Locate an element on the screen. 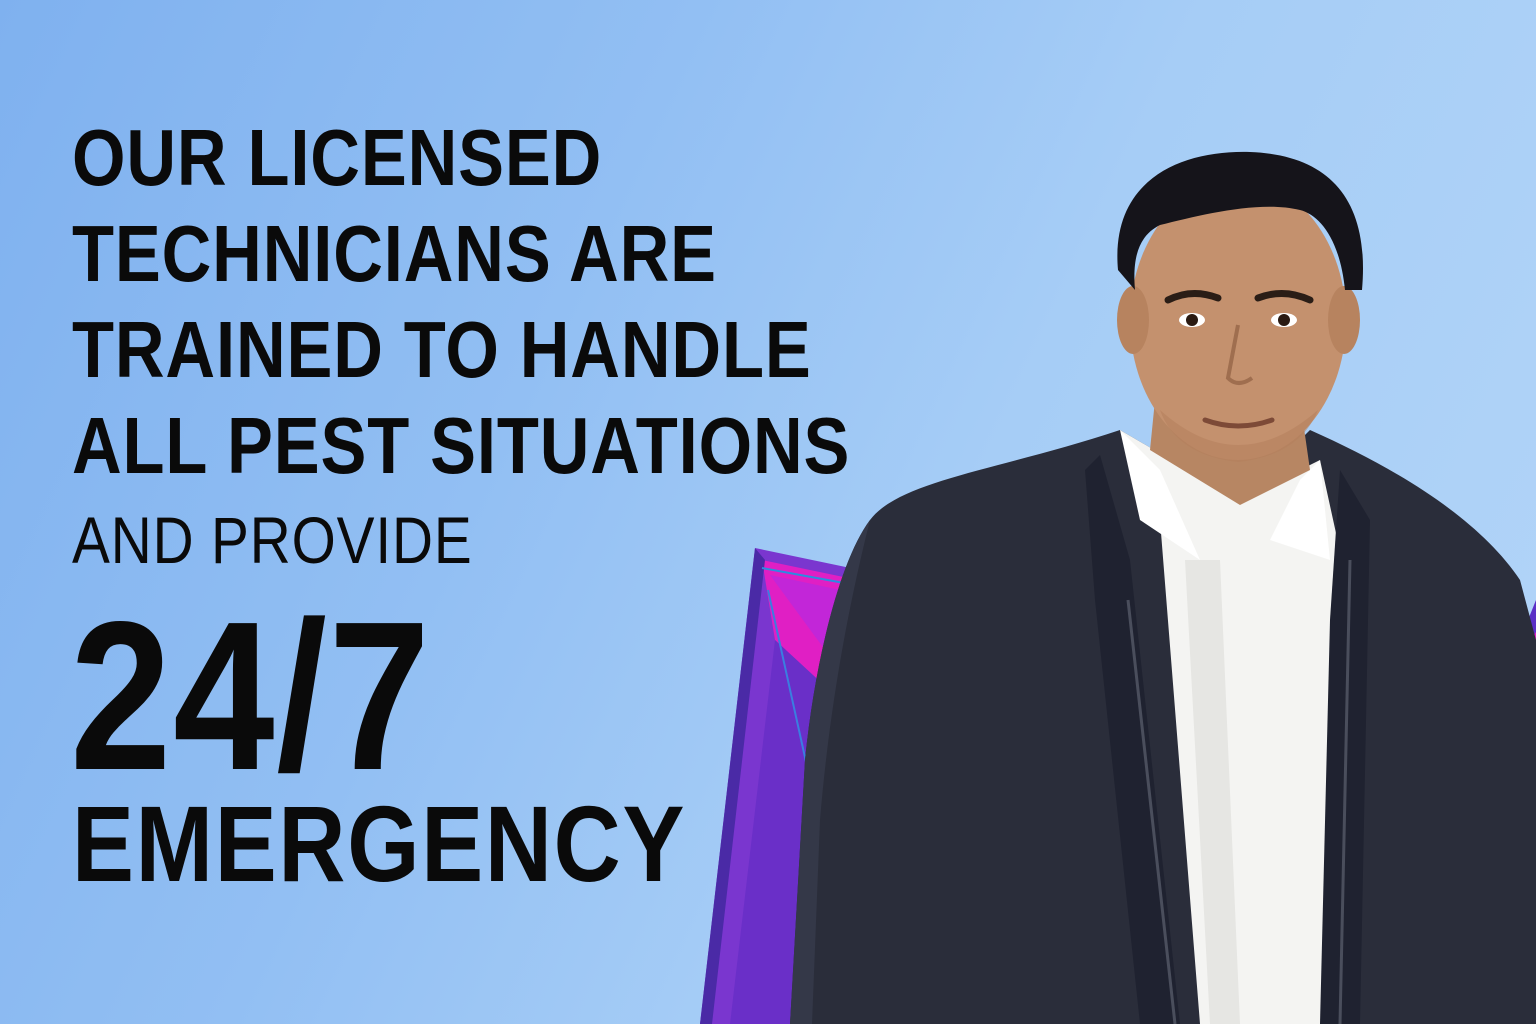  headline-line-4: ALL PEST SITUATIONS is located at coordinates (461, 445).